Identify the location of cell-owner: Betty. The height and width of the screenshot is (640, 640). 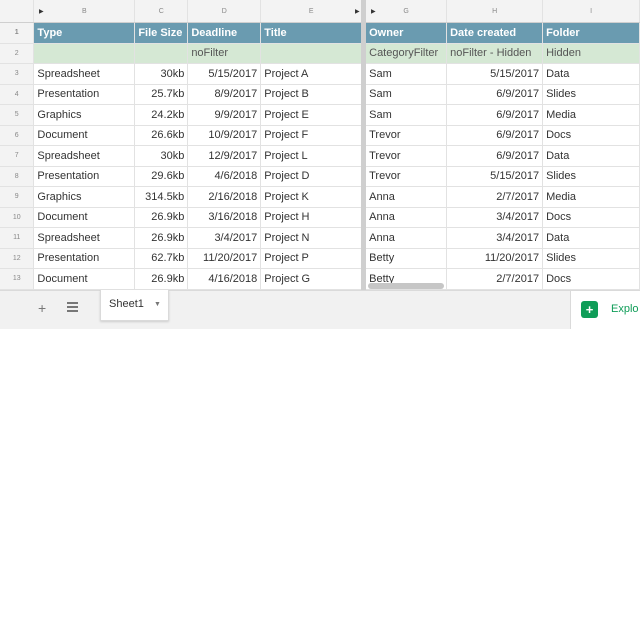
(405, 258).